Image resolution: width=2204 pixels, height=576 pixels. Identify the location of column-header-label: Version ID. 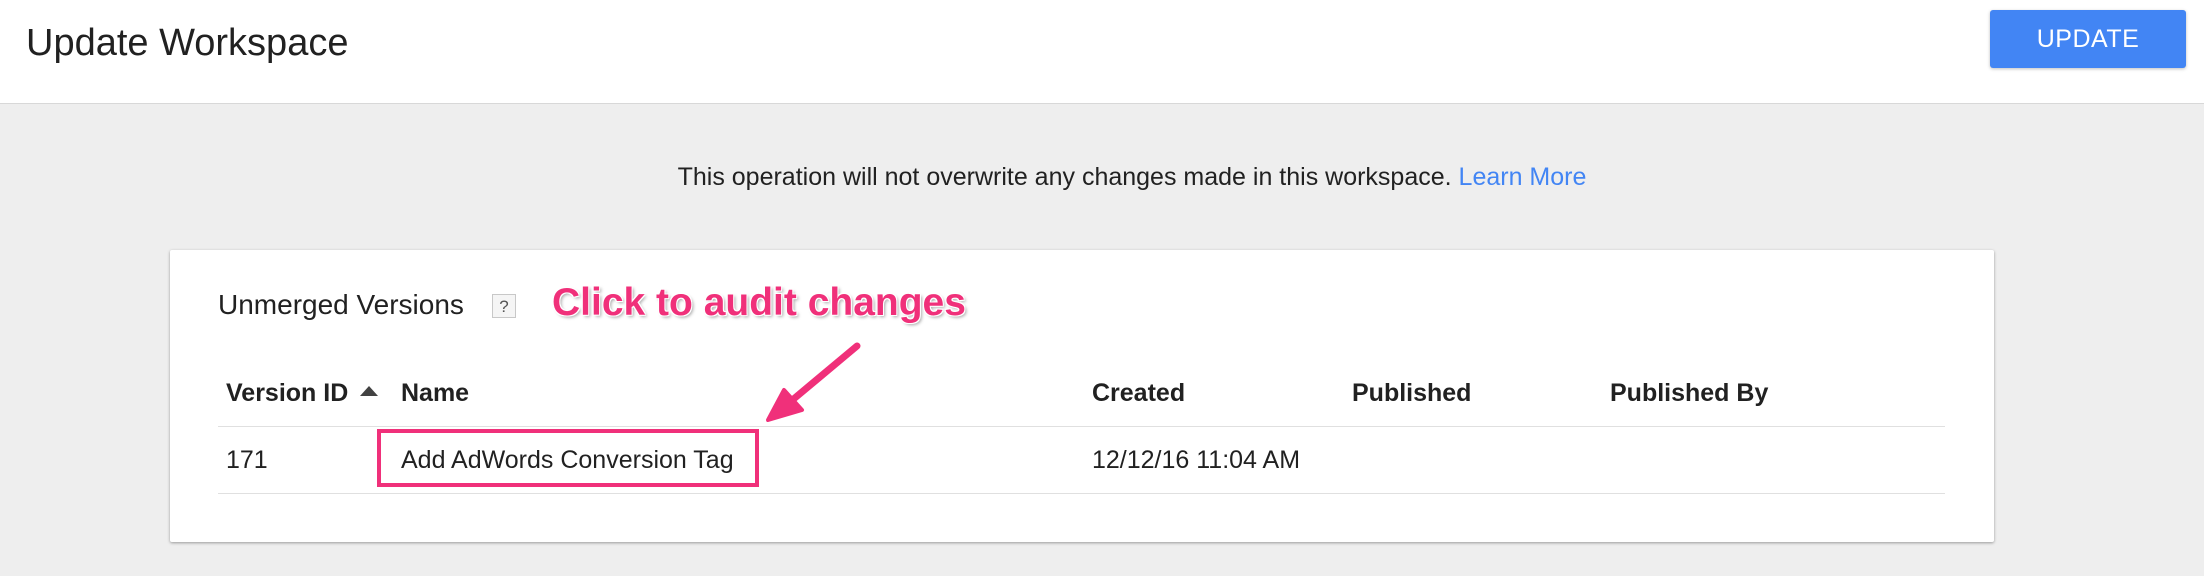
(287, 393).